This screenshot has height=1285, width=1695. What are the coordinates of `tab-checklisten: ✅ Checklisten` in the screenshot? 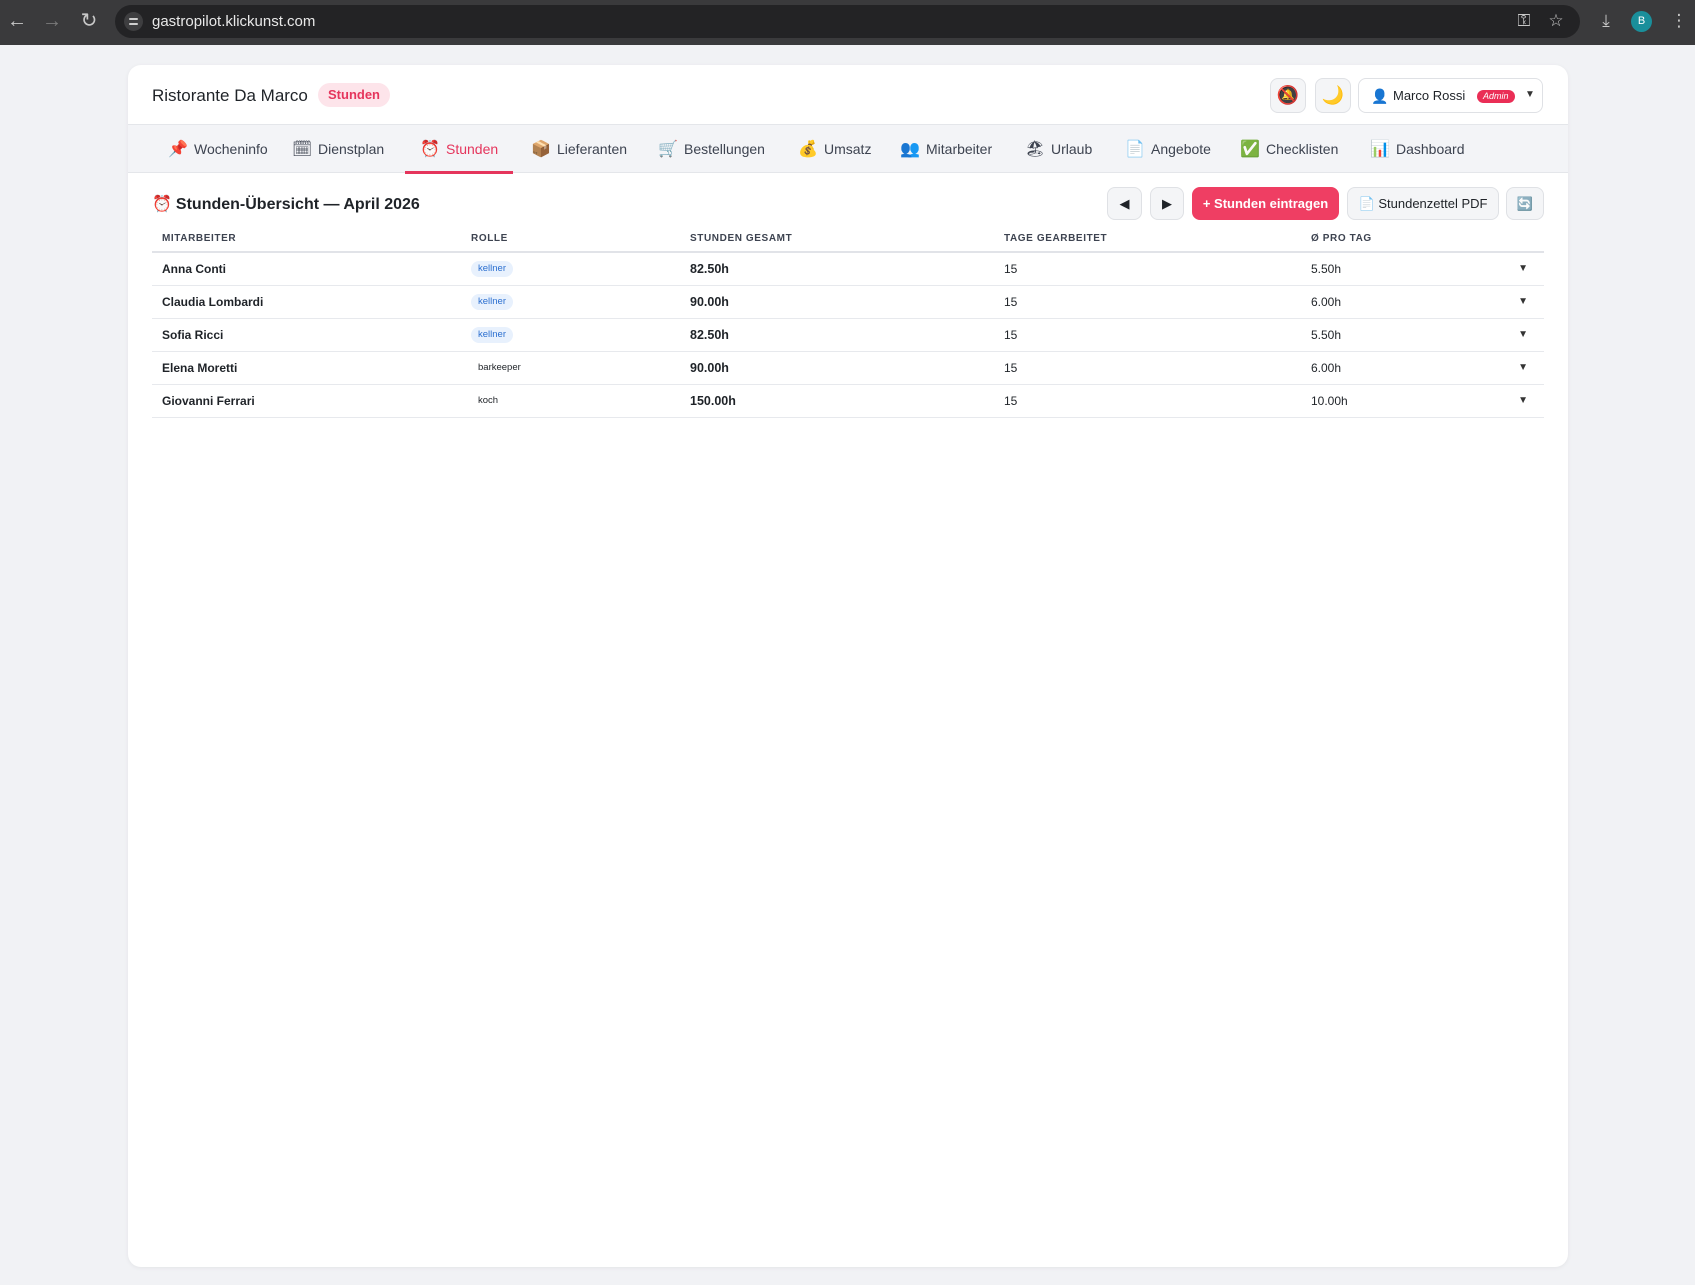 It's located at (1289, 149).